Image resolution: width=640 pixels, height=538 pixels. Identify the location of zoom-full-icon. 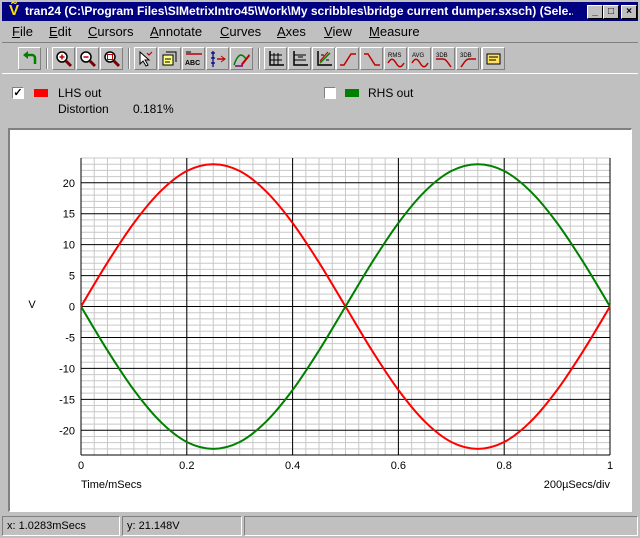
(112, 59).